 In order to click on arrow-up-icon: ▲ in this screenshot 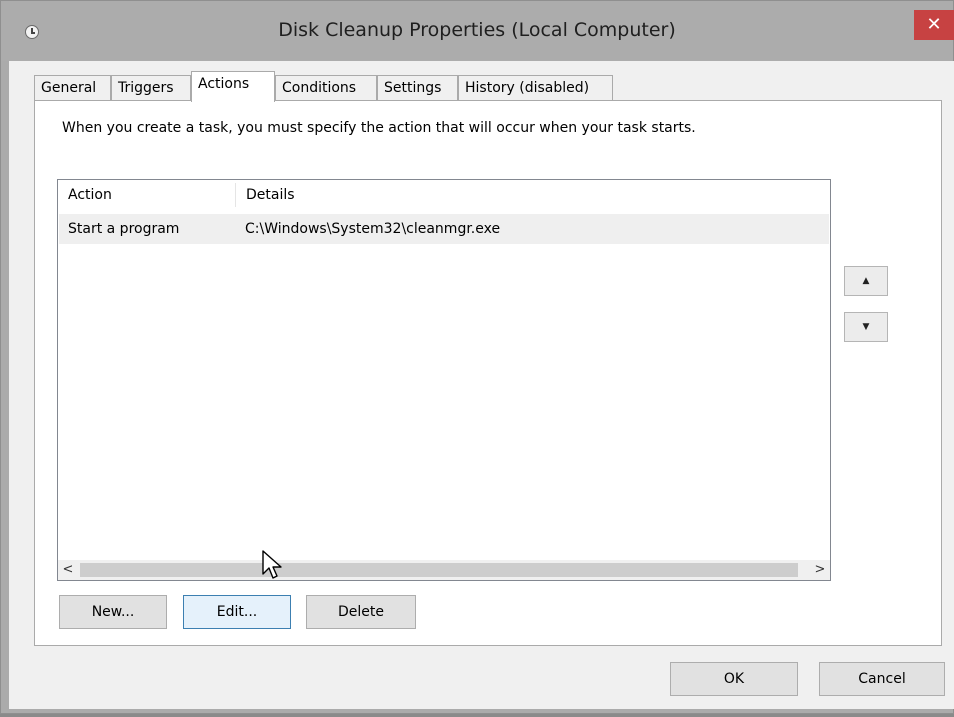, I will do `click(866, 281)`.